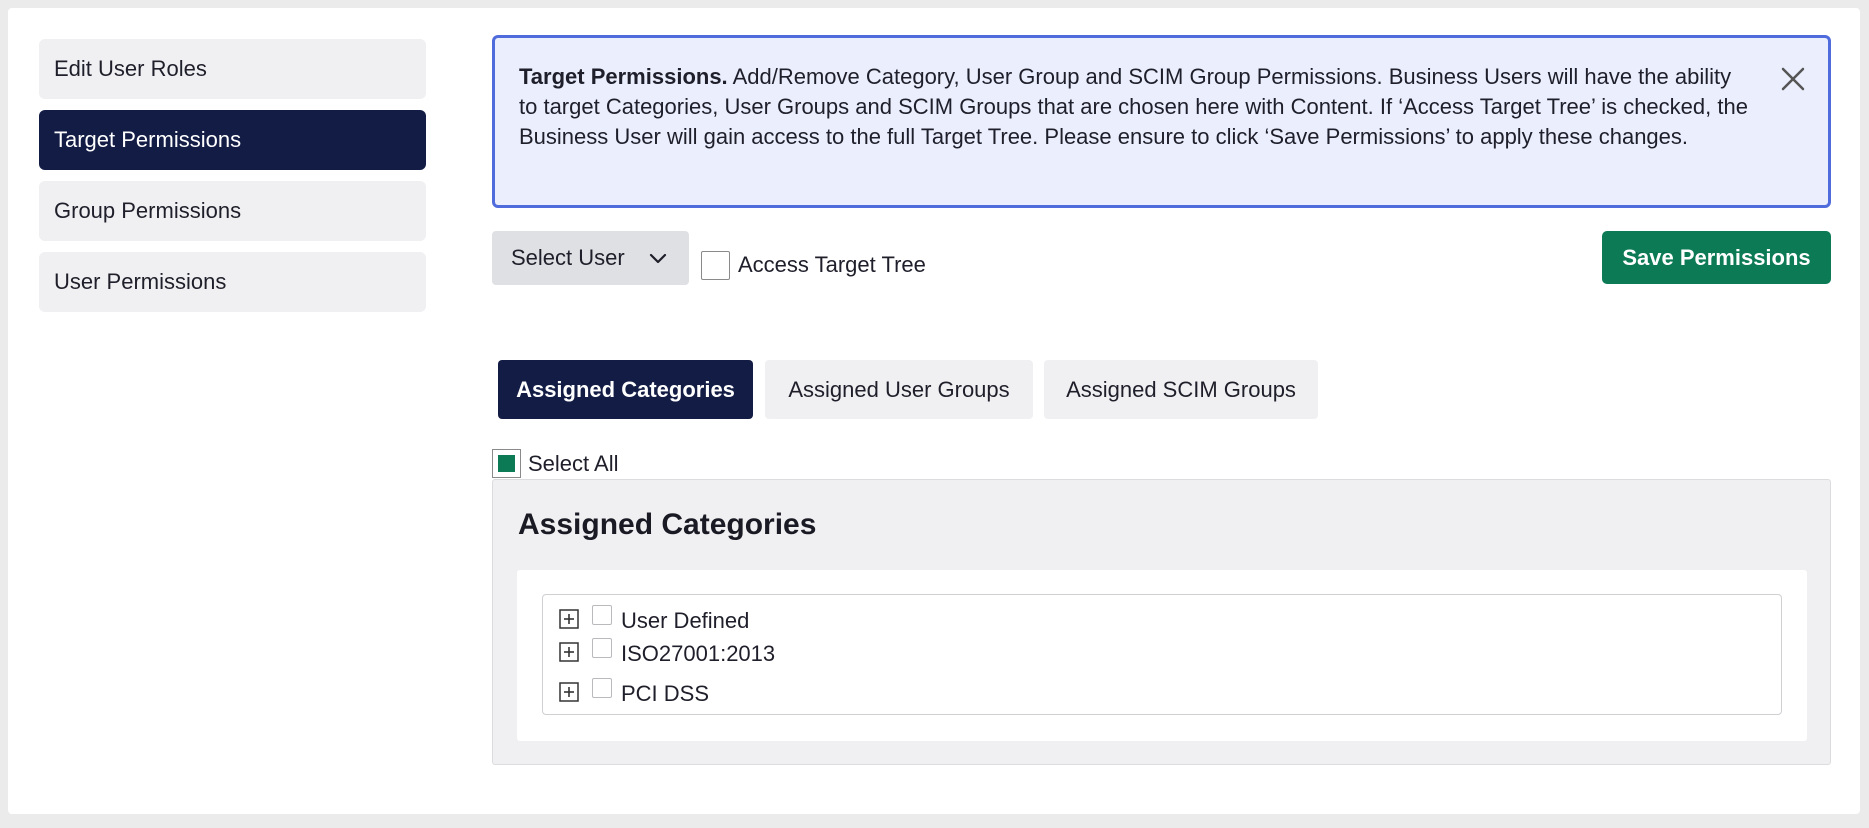 The image size is (1869, 828). Describe the element at coordinates (232, 69) in the screenshot. I see `sidebar-item-edit-user-roles: Edit User Roles` at that location.